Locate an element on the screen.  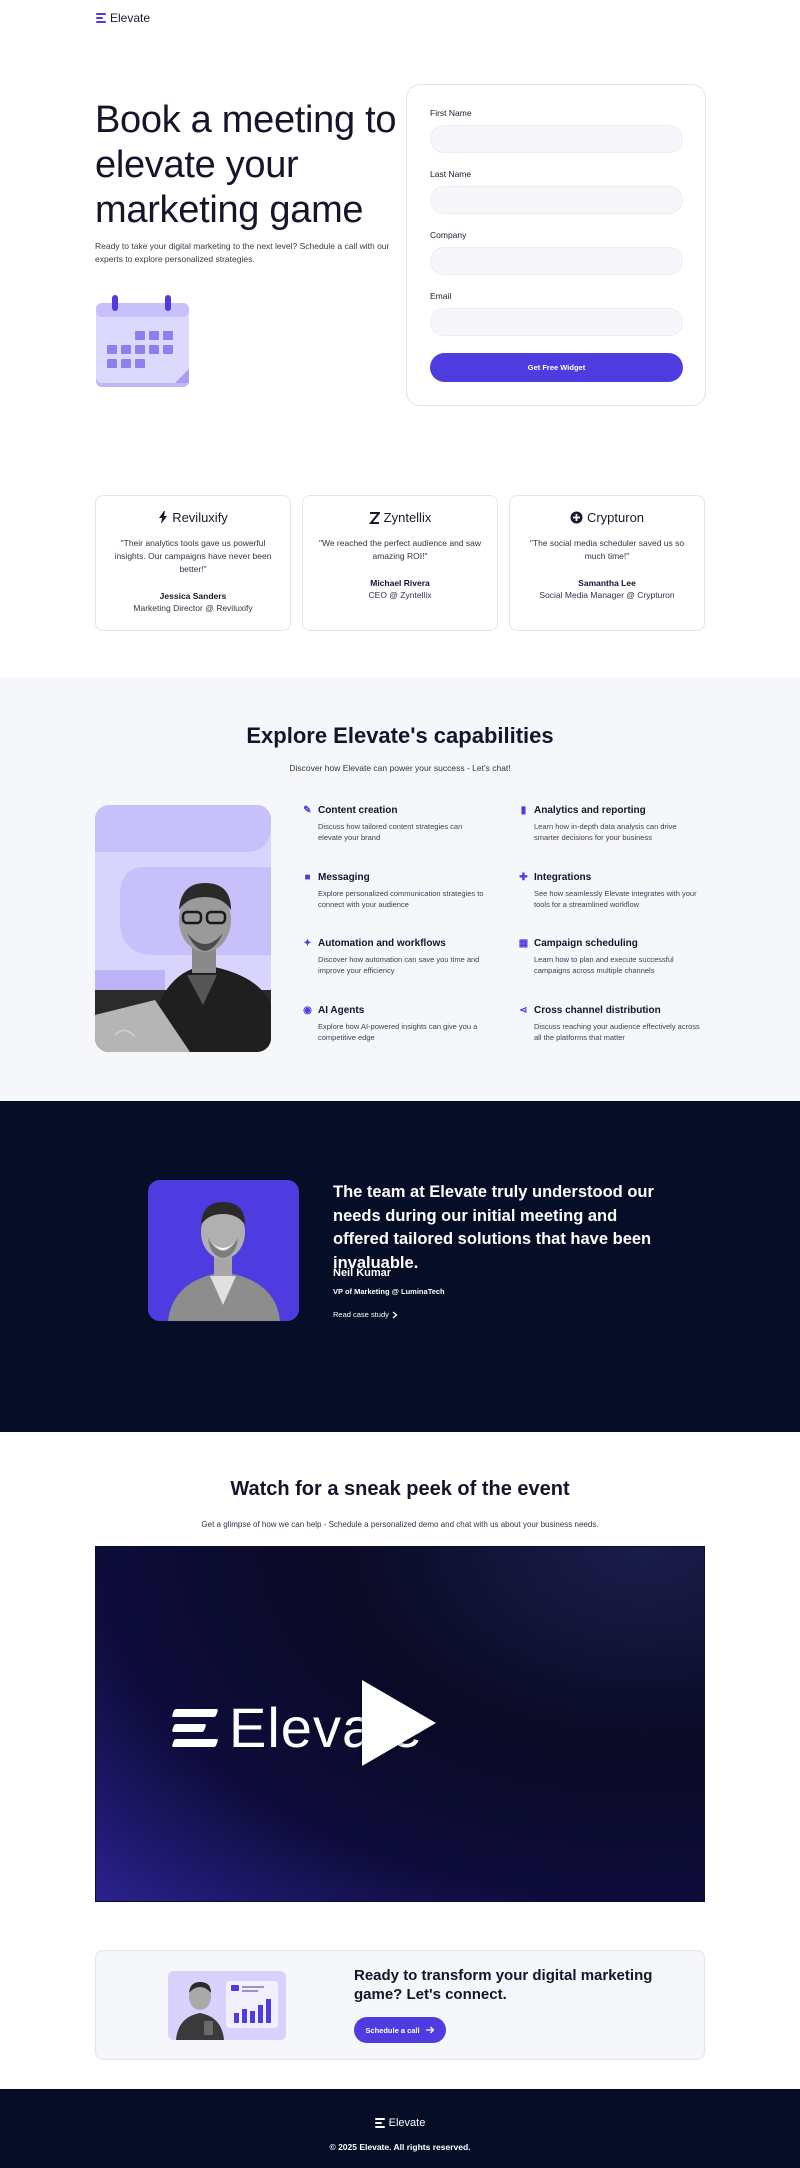
case-quote-name: Neil Kumar is located at coordinates (362, 1273).